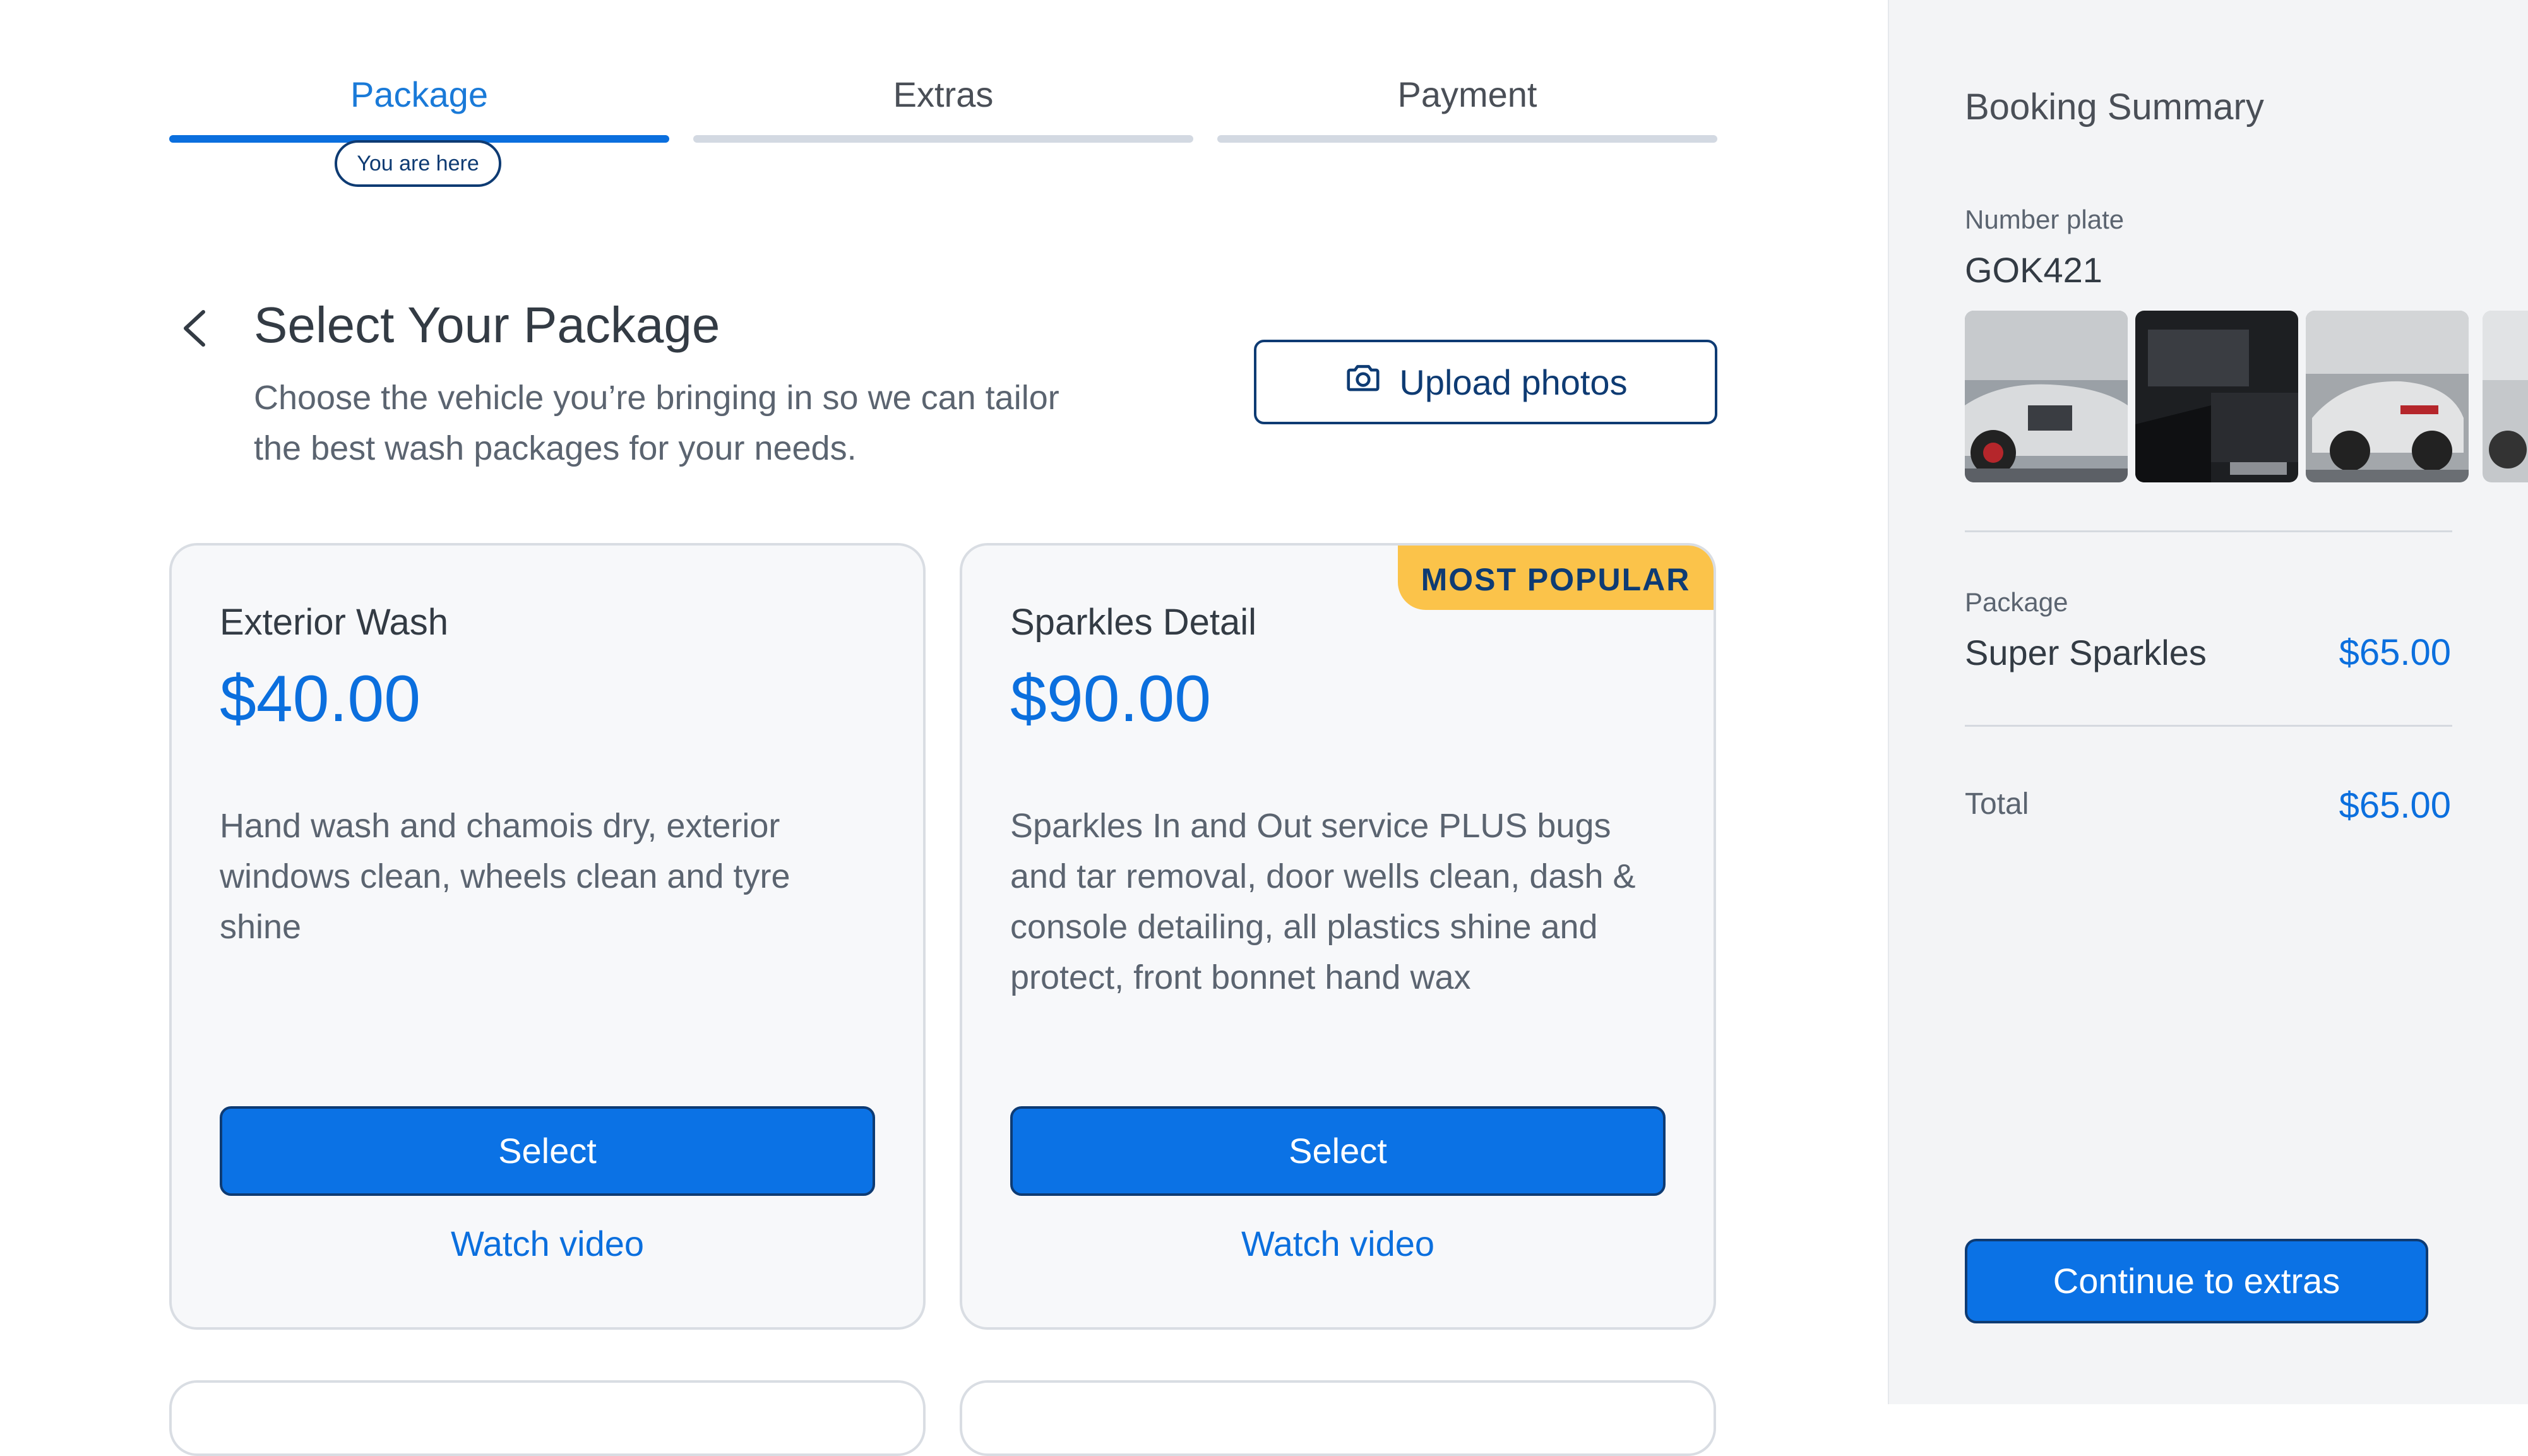  What do you see at coordinates (335, 622) in the screenshot?
I see `package-name: Exterior Wash` at bounding box center [335, 622].